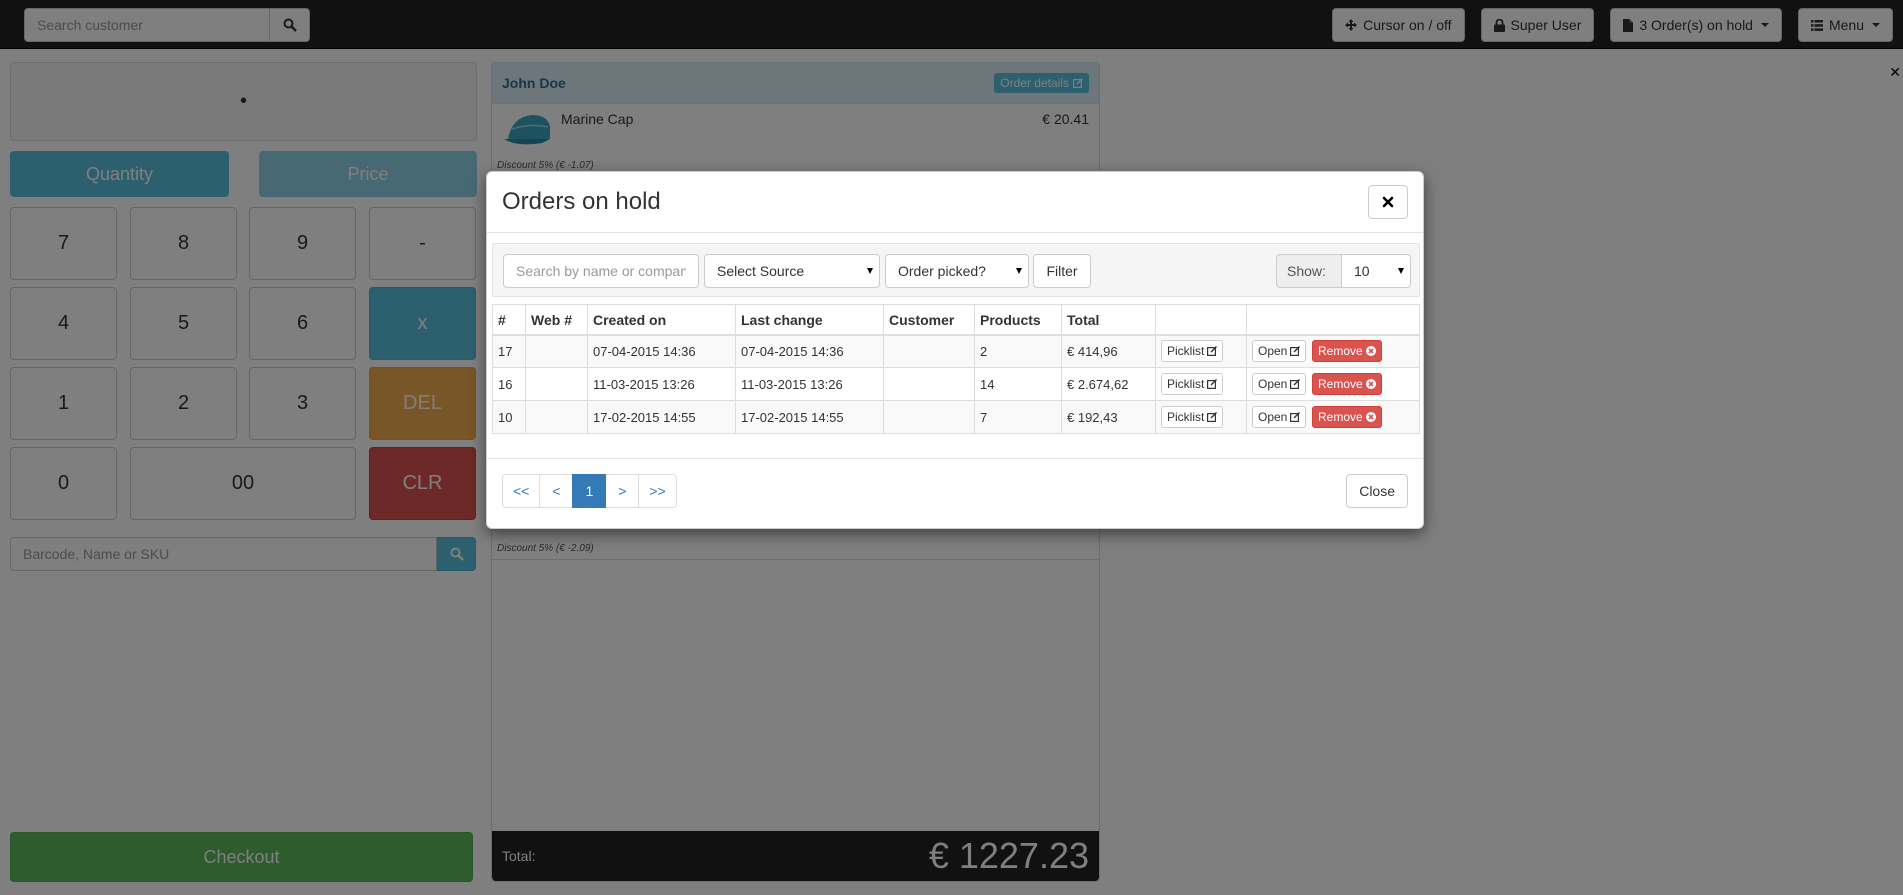 This screenshot has height=895, width=1903. Describe the element at coordinates (1018, 351) in the screenshot. I see `cell-products: 2` at that location.